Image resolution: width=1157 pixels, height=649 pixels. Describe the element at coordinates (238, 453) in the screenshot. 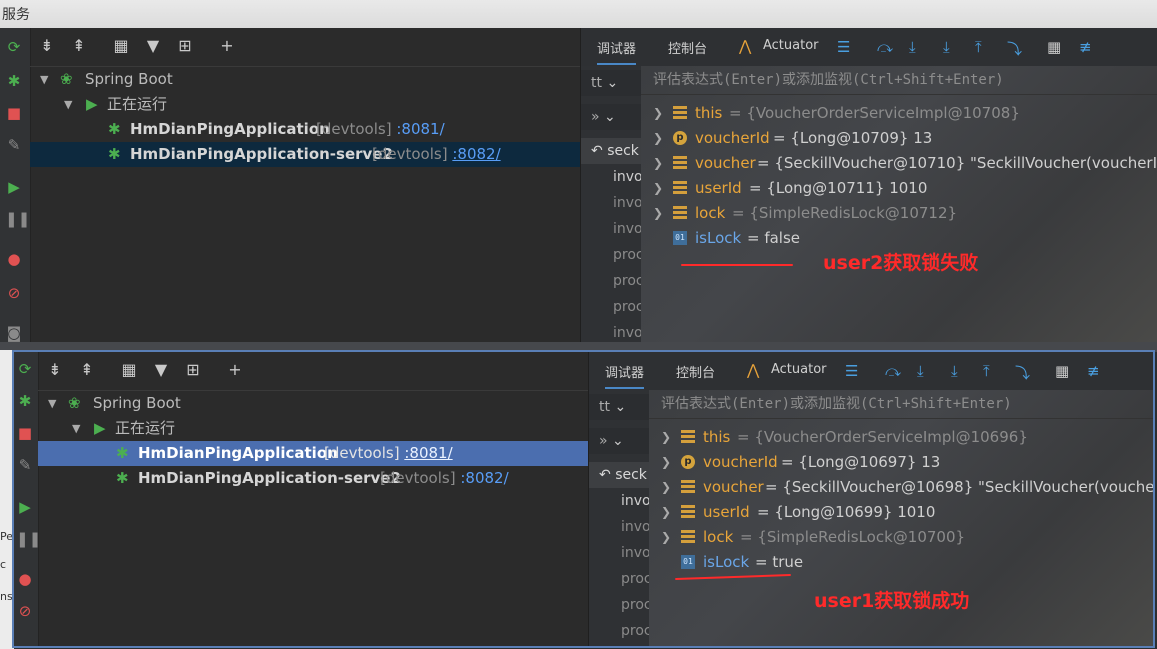

I see `app-name: HmDianPingApplication` at that location.